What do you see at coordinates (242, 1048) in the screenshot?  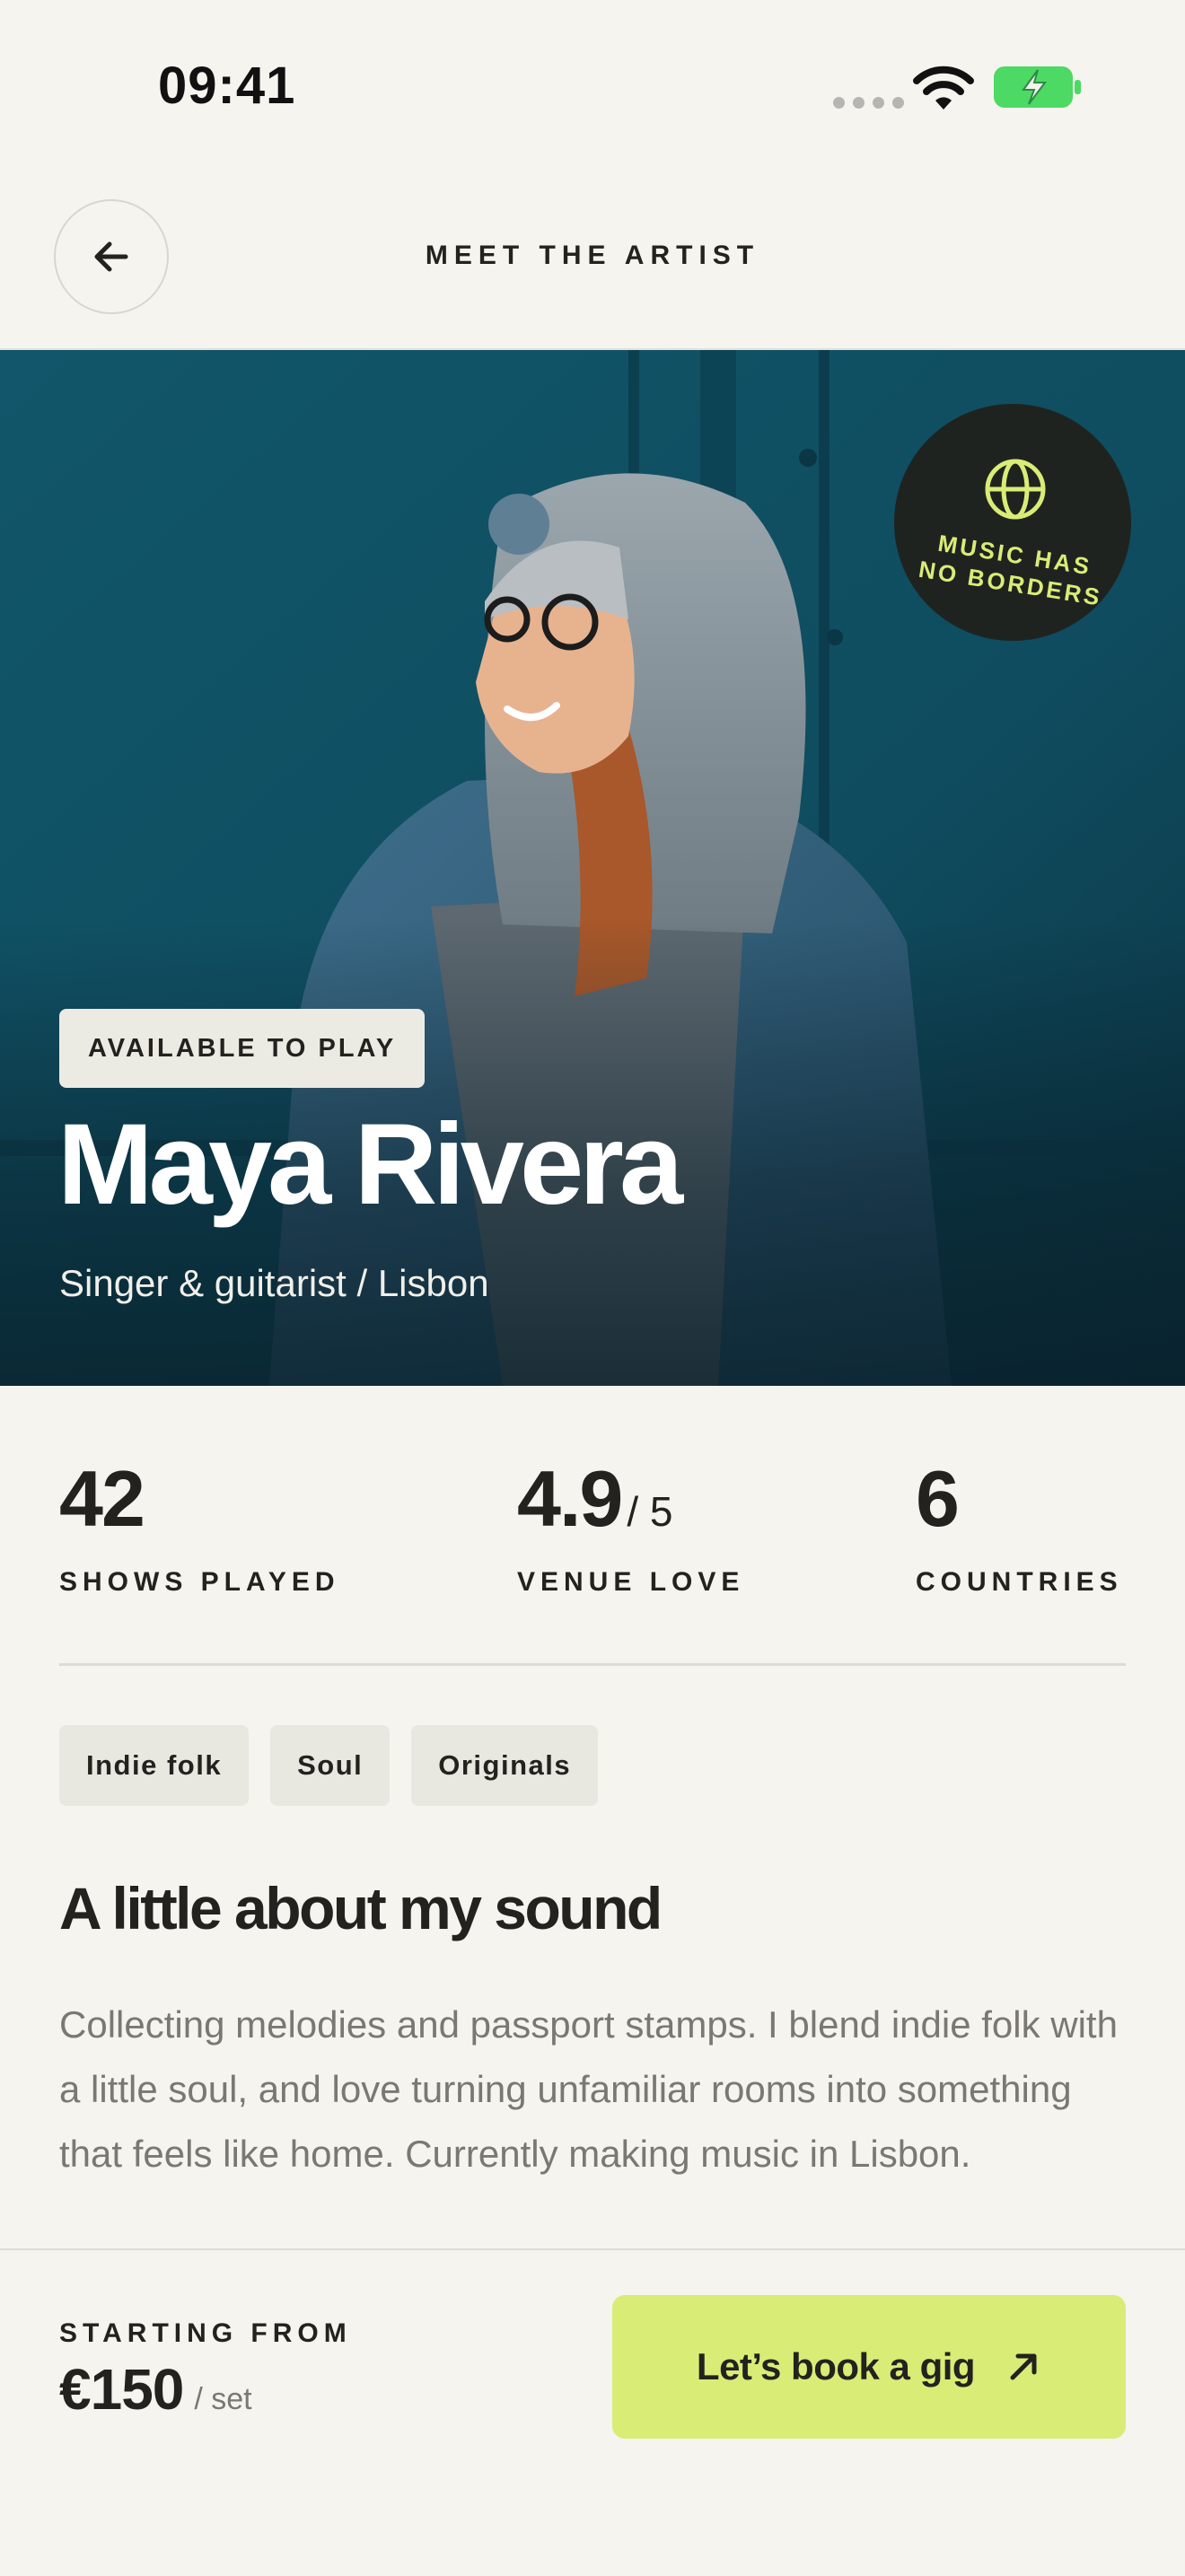 I see `availability-badge: AVAILABLE TO PLAY` at bounding box center [242, 1048].